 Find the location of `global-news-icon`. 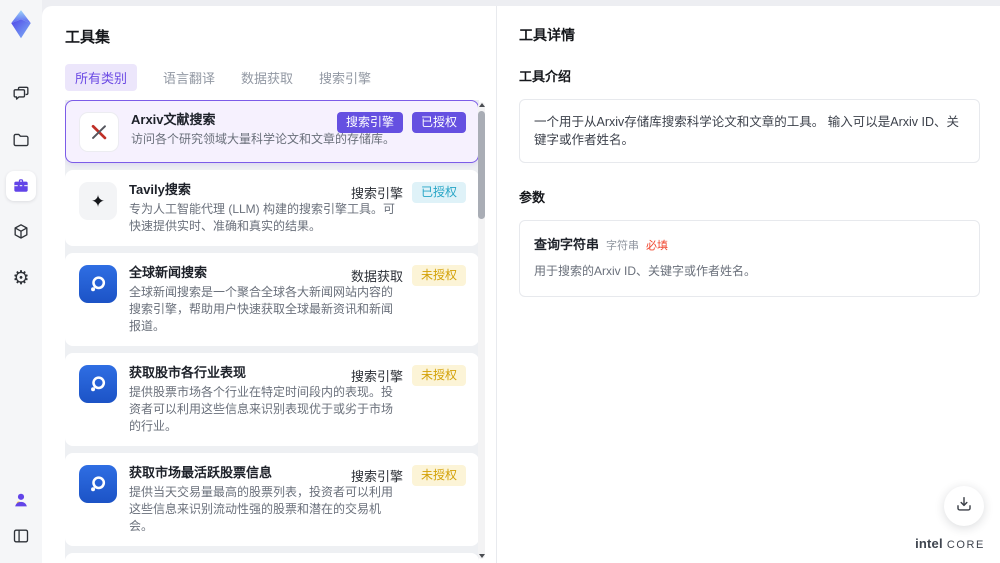

global-news-icon is located at coordinates (98, 284).